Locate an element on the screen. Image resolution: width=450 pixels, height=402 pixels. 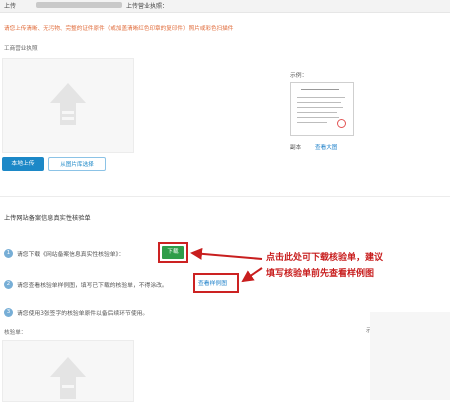
business-license-label: 工商营业执照 is located at coordinates (21, 49).